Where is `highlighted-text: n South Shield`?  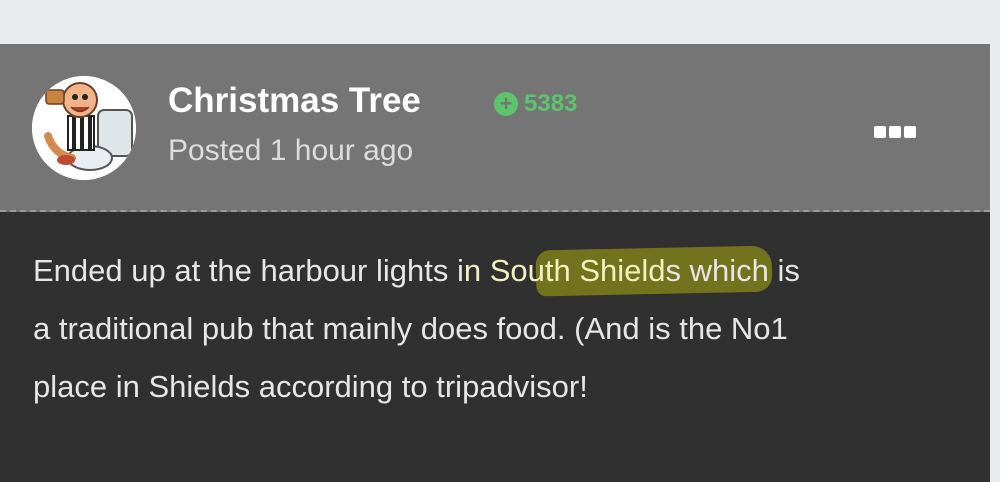
highlighted-text: n South Shield is located at coordinates (564, 270).